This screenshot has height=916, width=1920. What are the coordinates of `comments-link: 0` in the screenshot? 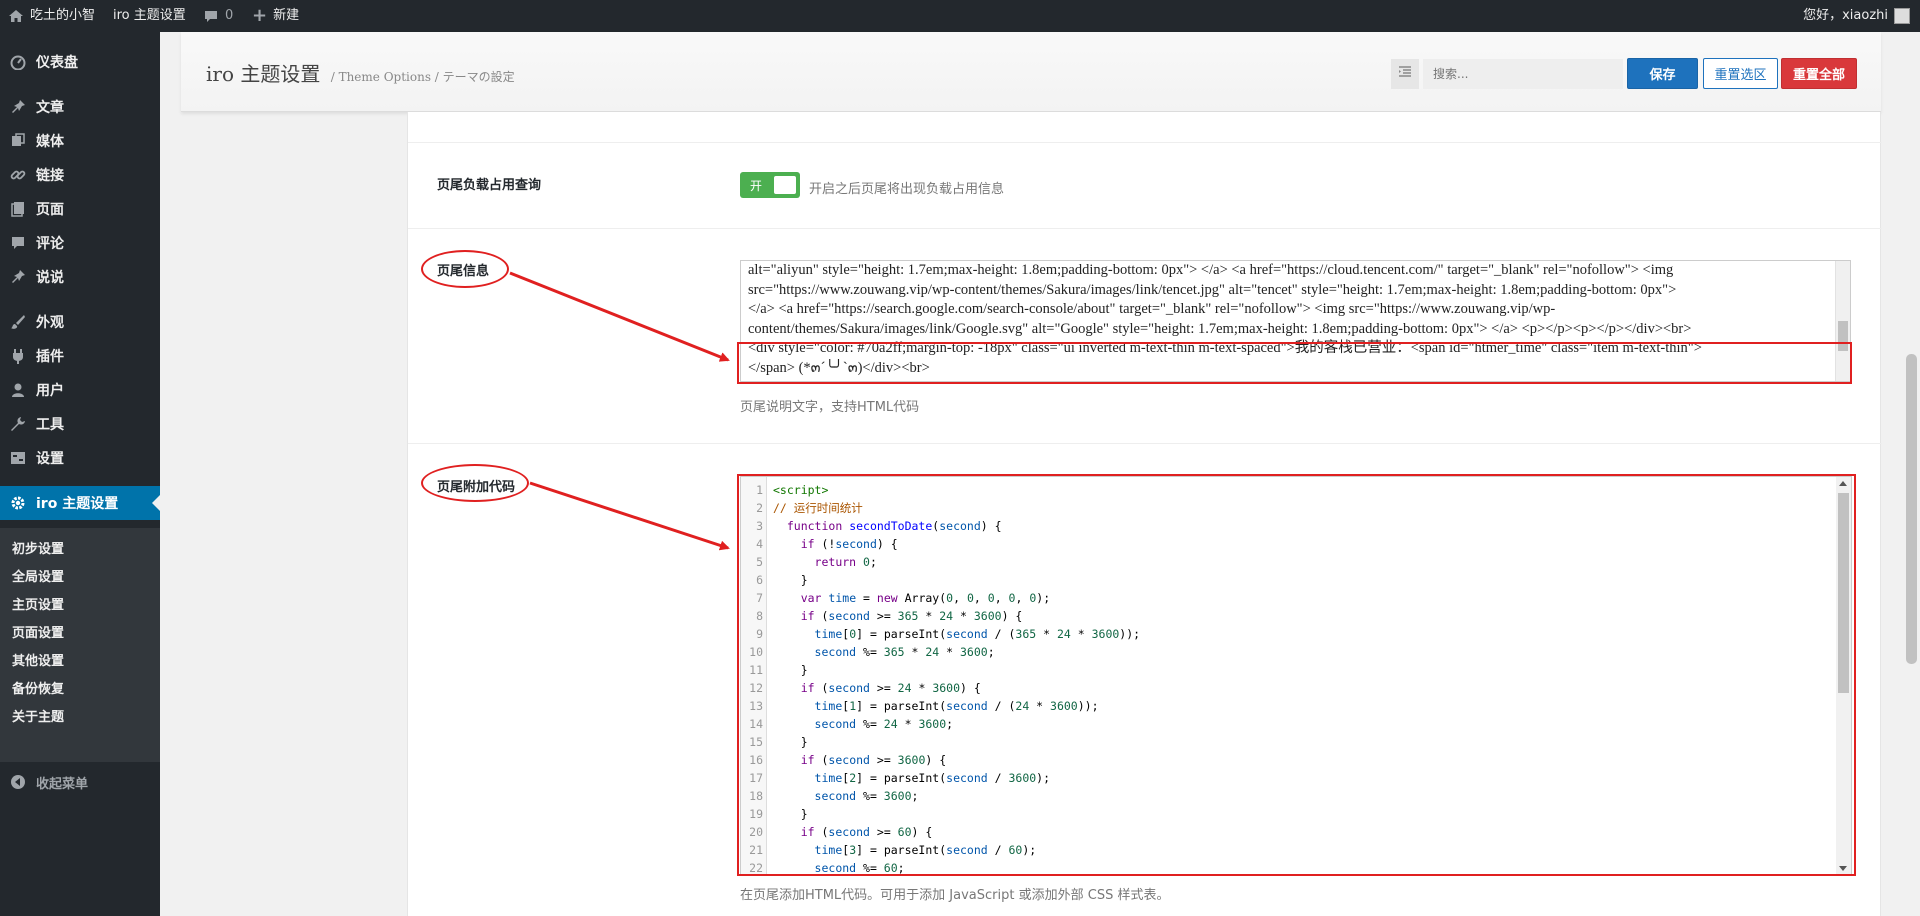 It's located at (218, 16).